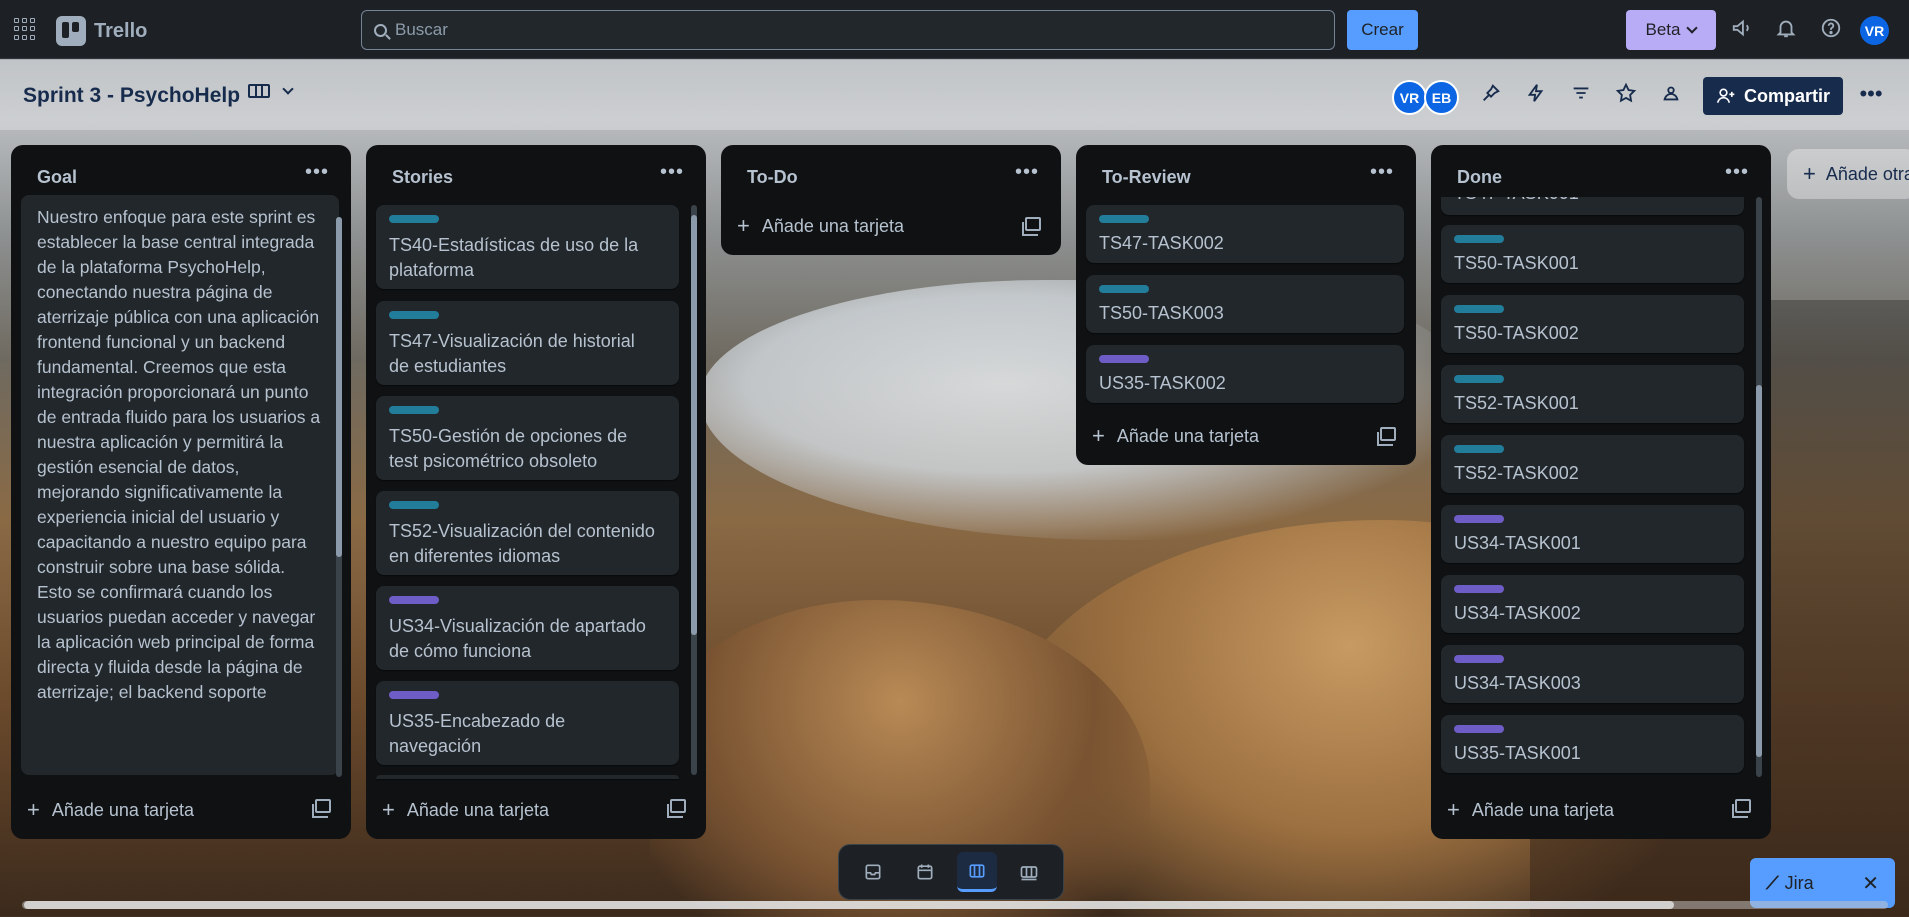 This screenshot has height=917, width=1909. I want to click on list-title: To-Review, so click(1146, 177).